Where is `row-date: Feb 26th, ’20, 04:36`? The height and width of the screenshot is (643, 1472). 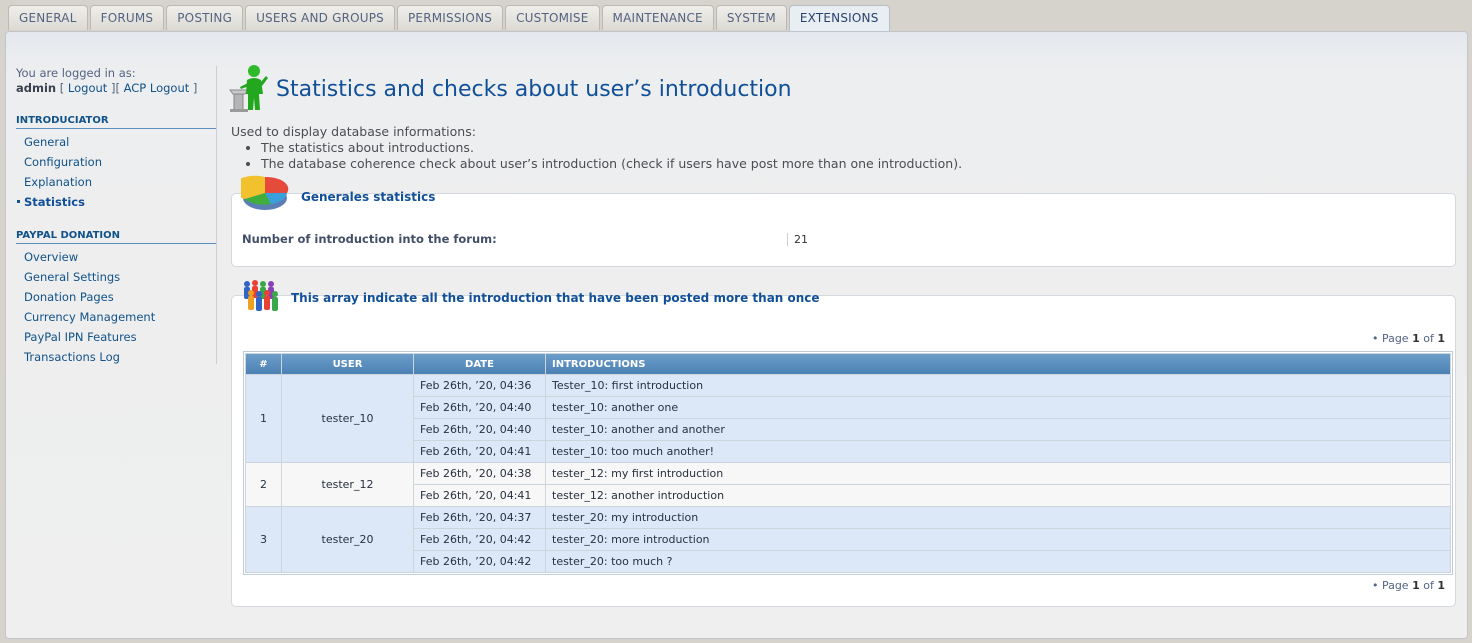
row-date: Feb 26th, ’20, 04:36 is located at coordinates (479, 385).